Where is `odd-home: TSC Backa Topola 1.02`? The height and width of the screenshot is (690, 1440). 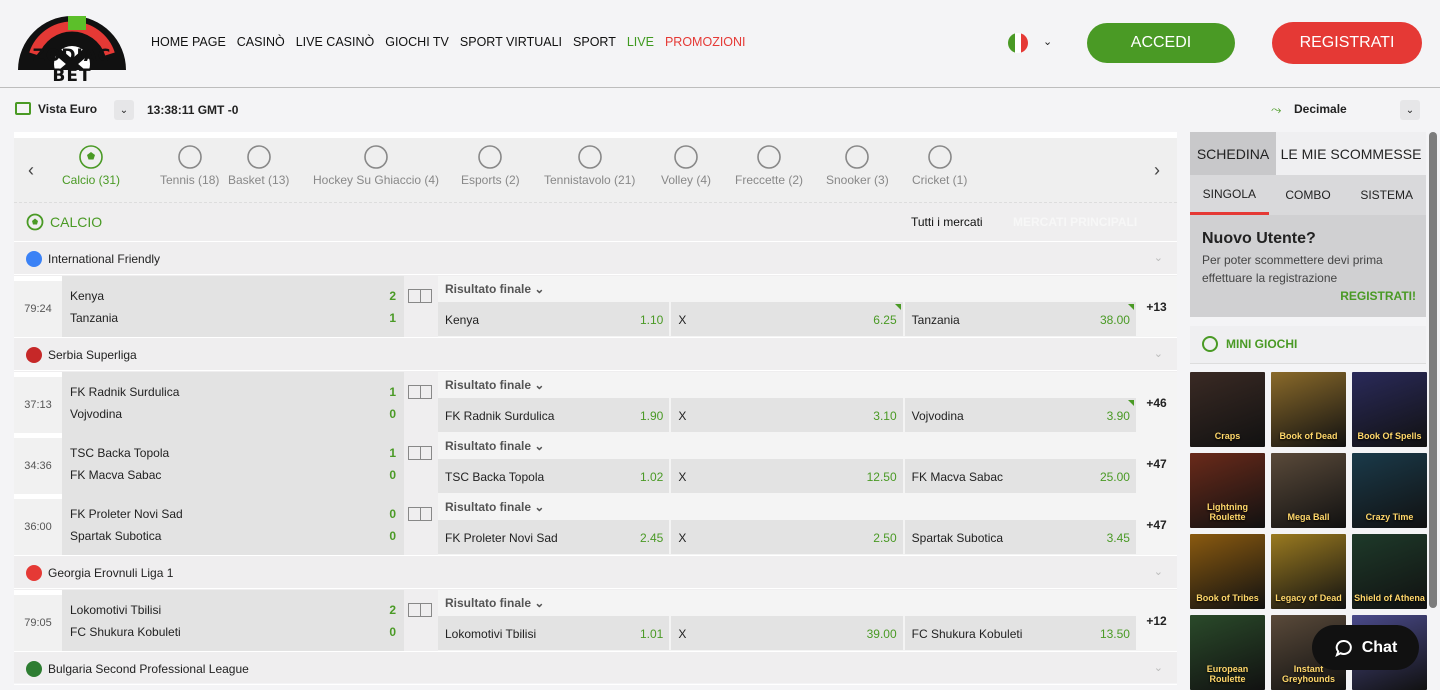 odd-home: TSC Backa Topola 1.02 is located at coordinates (554, 476).